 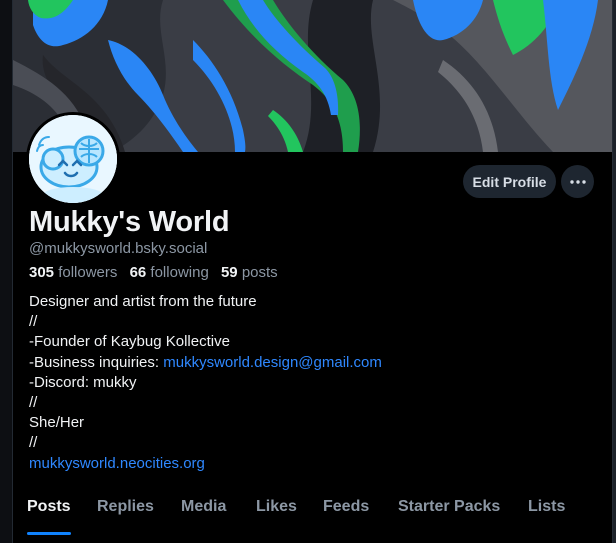 I want to click on following-stat: 66 following, so click(x=169, y=272).